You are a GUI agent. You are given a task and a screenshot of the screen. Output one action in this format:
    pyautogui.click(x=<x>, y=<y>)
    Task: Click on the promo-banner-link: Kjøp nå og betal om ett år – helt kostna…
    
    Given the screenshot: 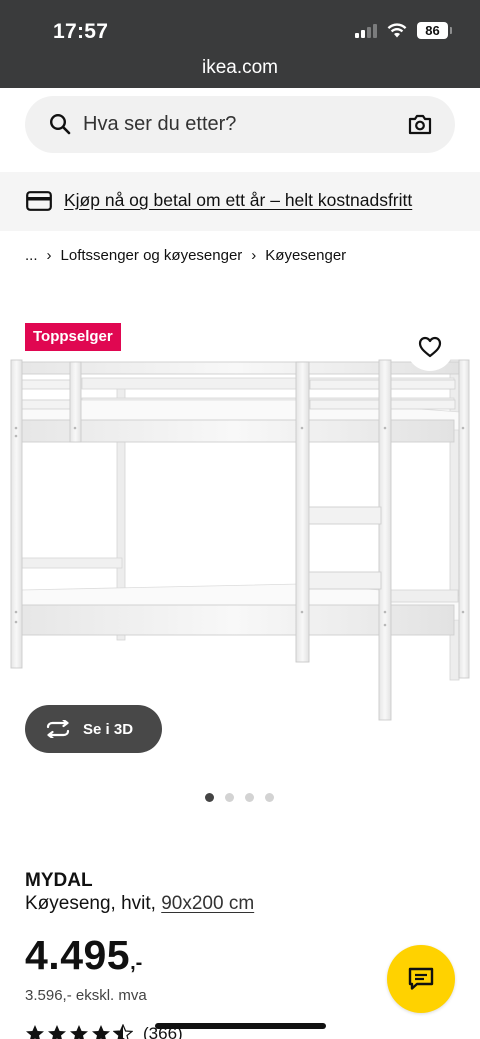 What is the action you would take?
    pyautogui.click(x=238, y=200)
    